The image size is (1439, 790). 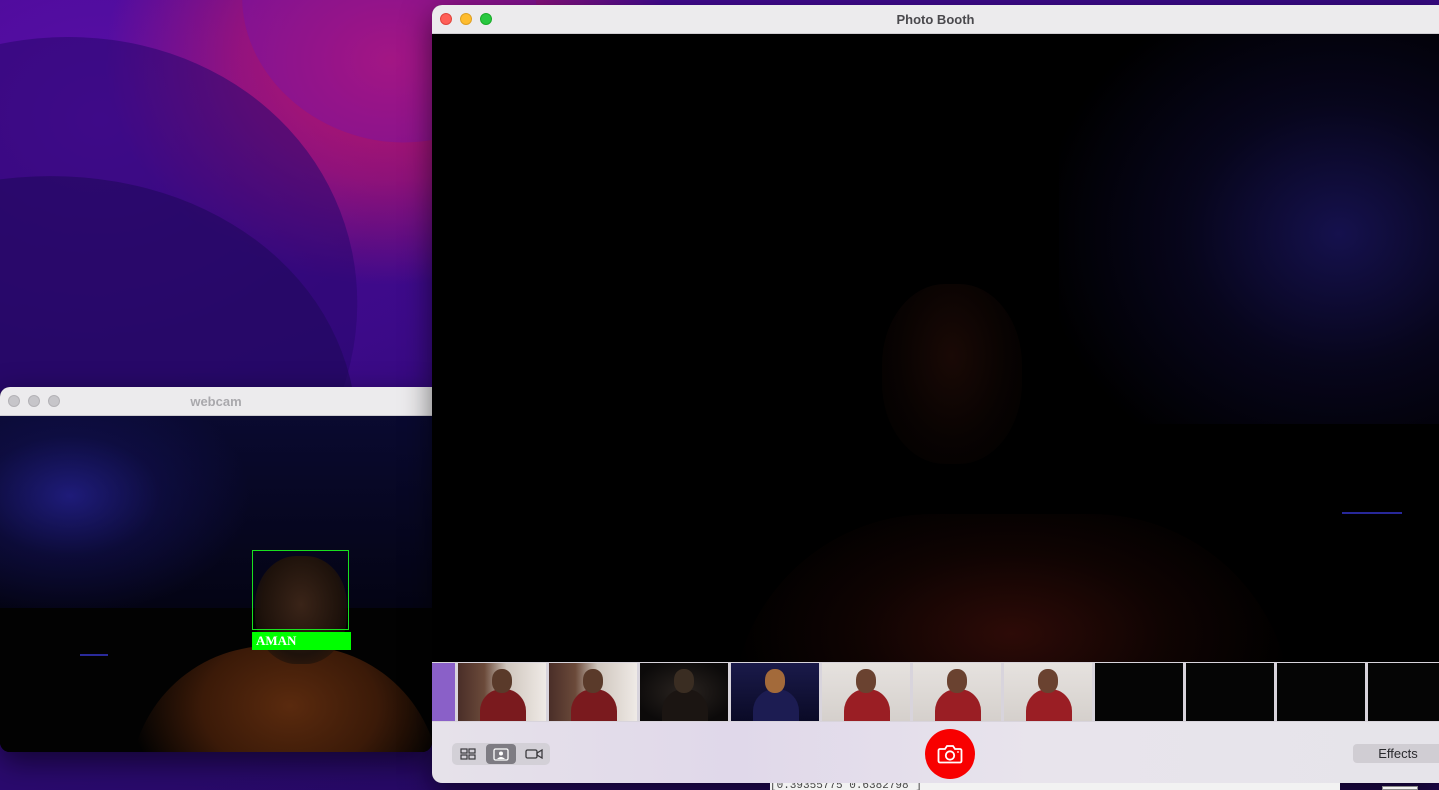 I want to click on video-view-icon, so click(x=534, y=754).